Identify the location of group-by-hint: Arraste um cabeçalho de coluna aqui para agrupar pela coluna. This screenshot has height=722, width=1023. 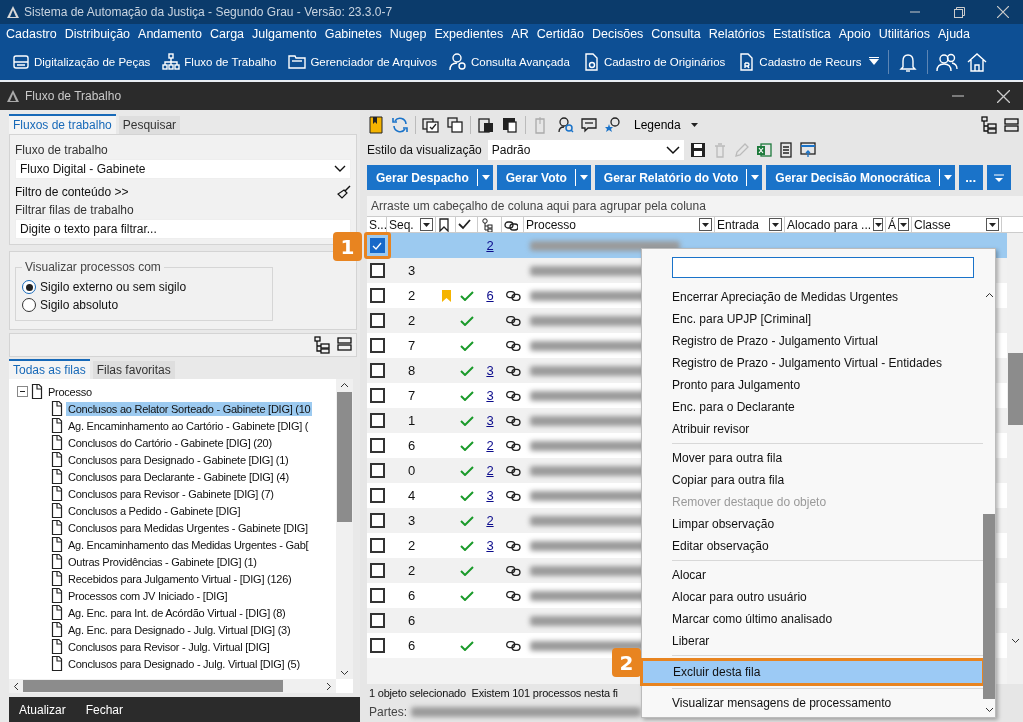
(538, 206).